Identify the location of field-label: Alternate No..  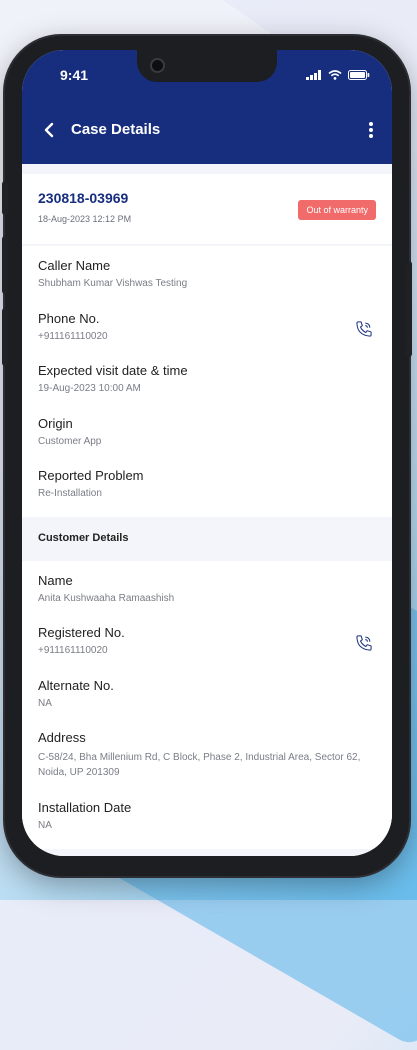
(76, 685).